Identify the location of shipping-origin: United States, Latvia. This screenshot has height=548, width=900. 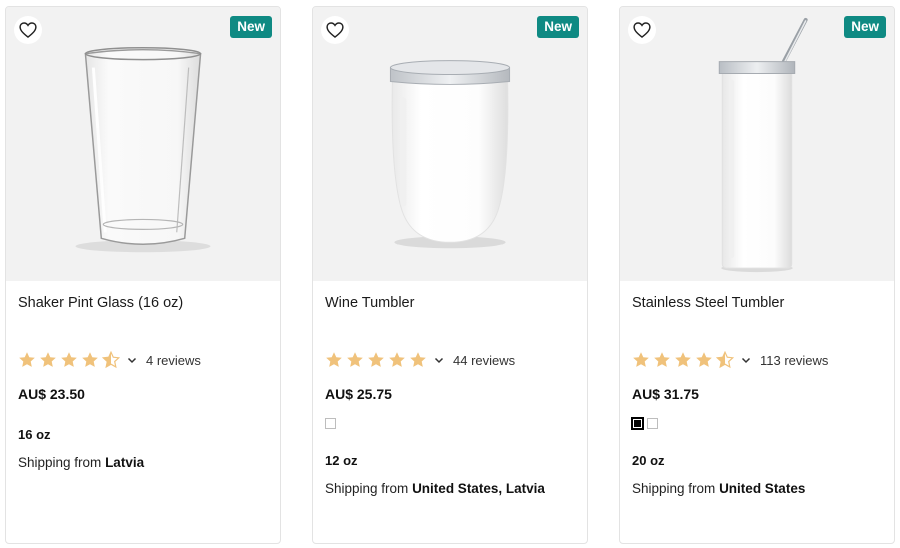
(478, 488).